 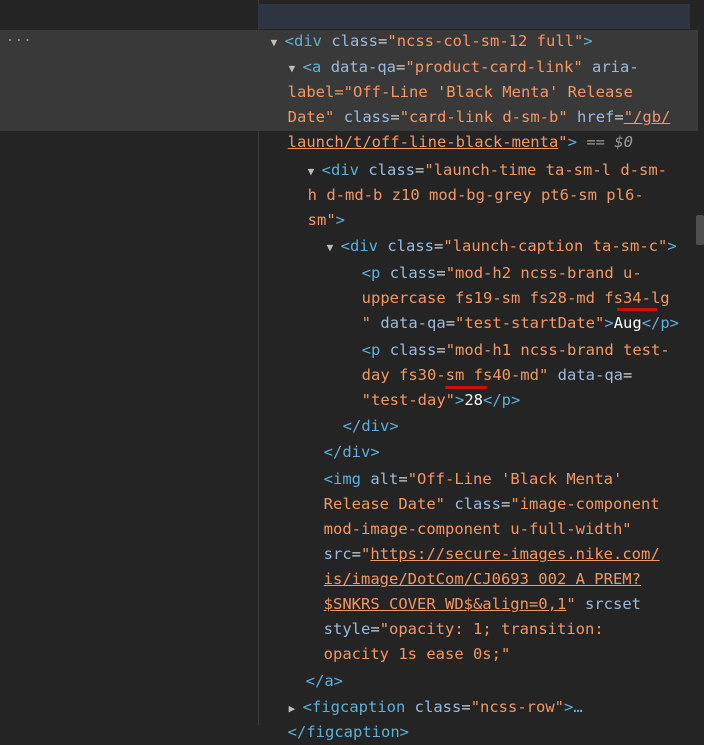 What do you see at coordinates (482, 604) in the screenshot?
I see `attr-continuation: $SNKRS COVER WD$&align=0,1" srcset` at bounding box center [482, 604].